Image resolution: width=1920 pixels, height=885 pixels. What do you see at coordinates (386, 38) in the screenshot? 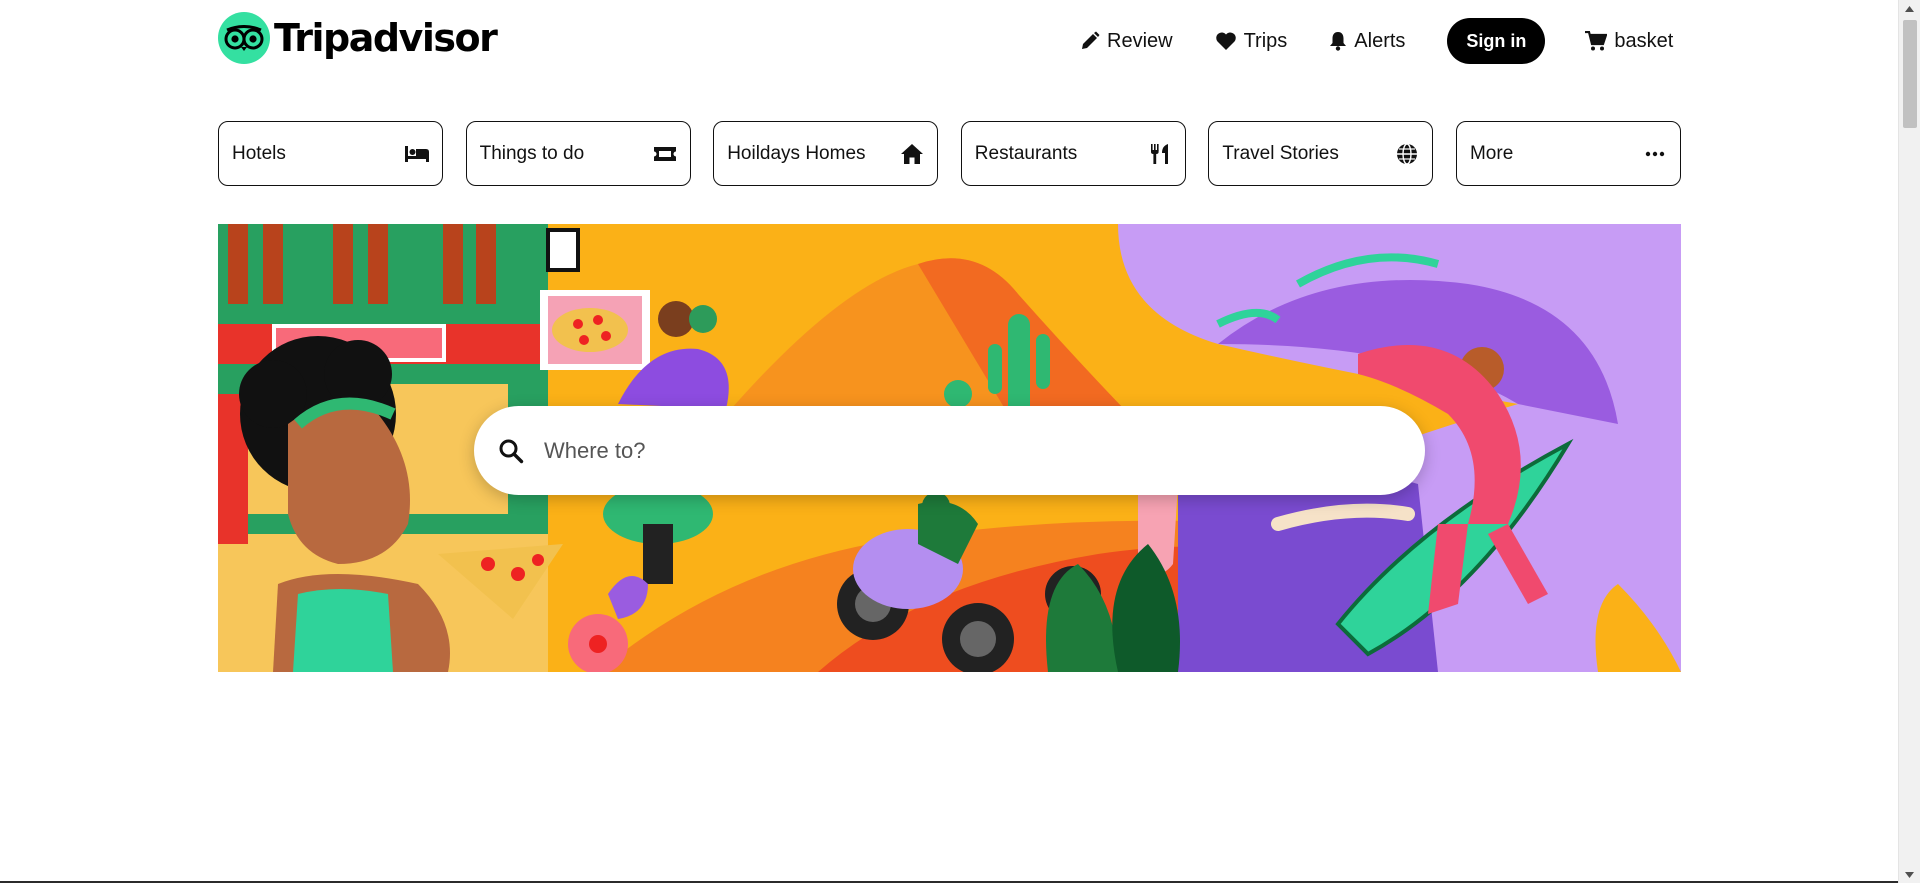
I see `brand-name: Tripadvisor` at bounding box center [386, 38].